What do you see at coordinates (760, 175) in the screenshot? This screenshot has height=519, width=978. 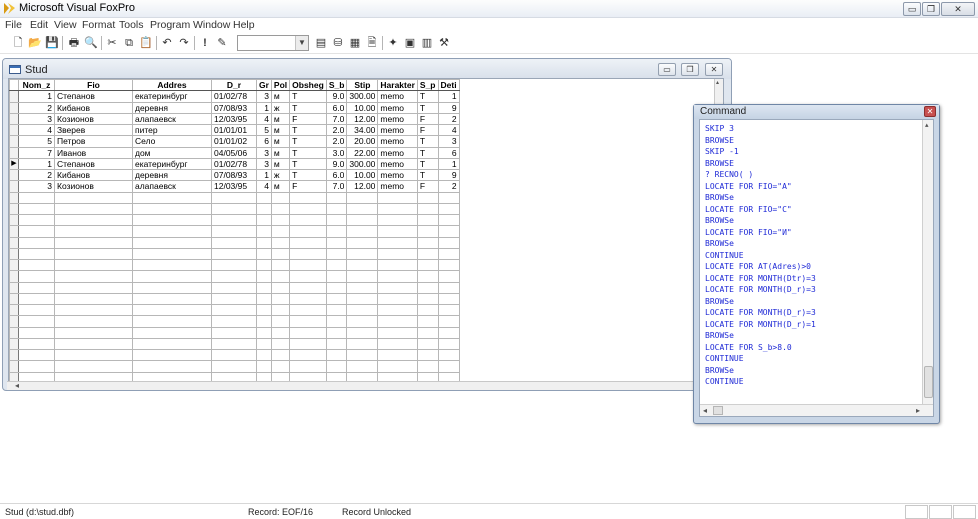 I see `command-line: ? RECNO( )` at bounding box center [760, 175].